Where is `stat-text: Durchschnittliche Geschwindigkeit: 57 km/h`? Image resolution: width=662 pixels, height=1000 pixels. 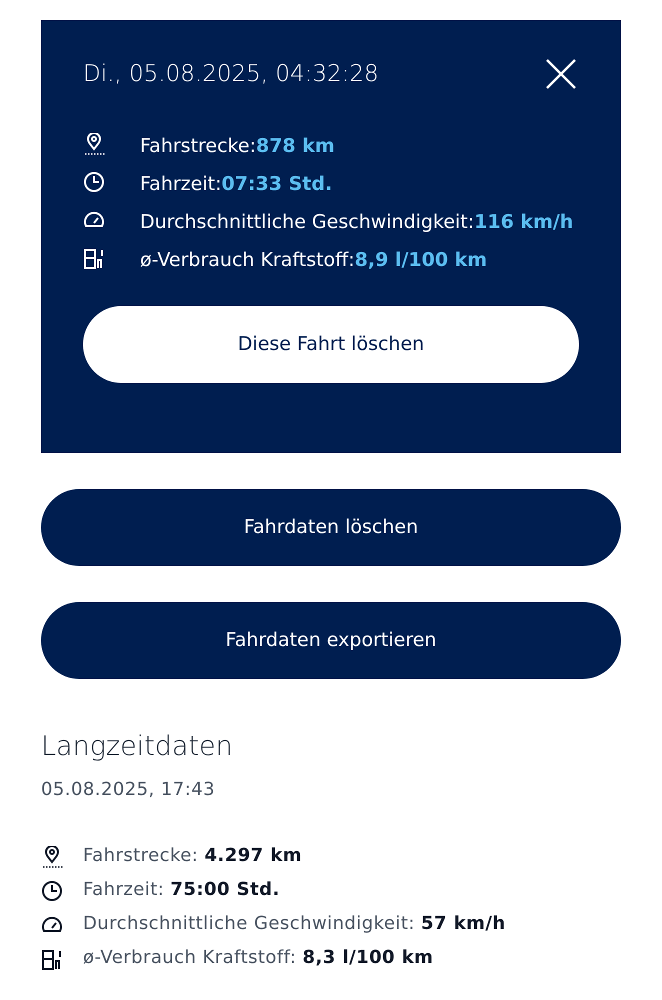 stat-text: Durchschnittliche Geschwindigkeit: 57 km/h is located at coordinates (294, 924).